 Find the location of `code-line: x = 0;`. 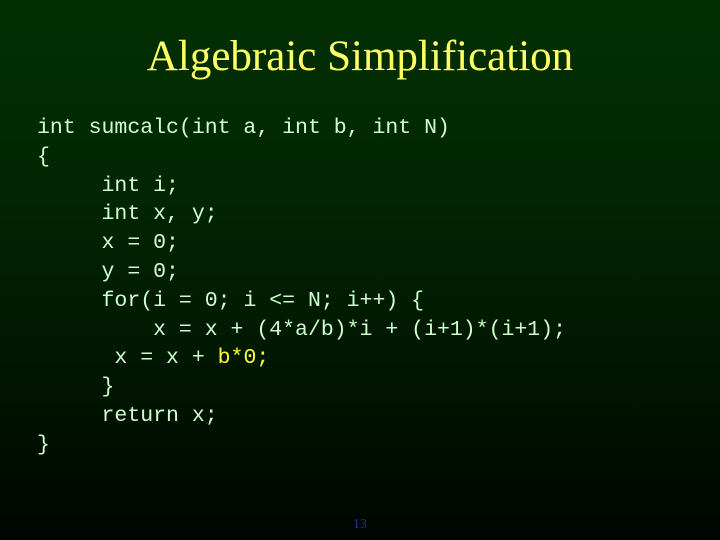

code-line: x = 0; is located at coordinates (140, 243).